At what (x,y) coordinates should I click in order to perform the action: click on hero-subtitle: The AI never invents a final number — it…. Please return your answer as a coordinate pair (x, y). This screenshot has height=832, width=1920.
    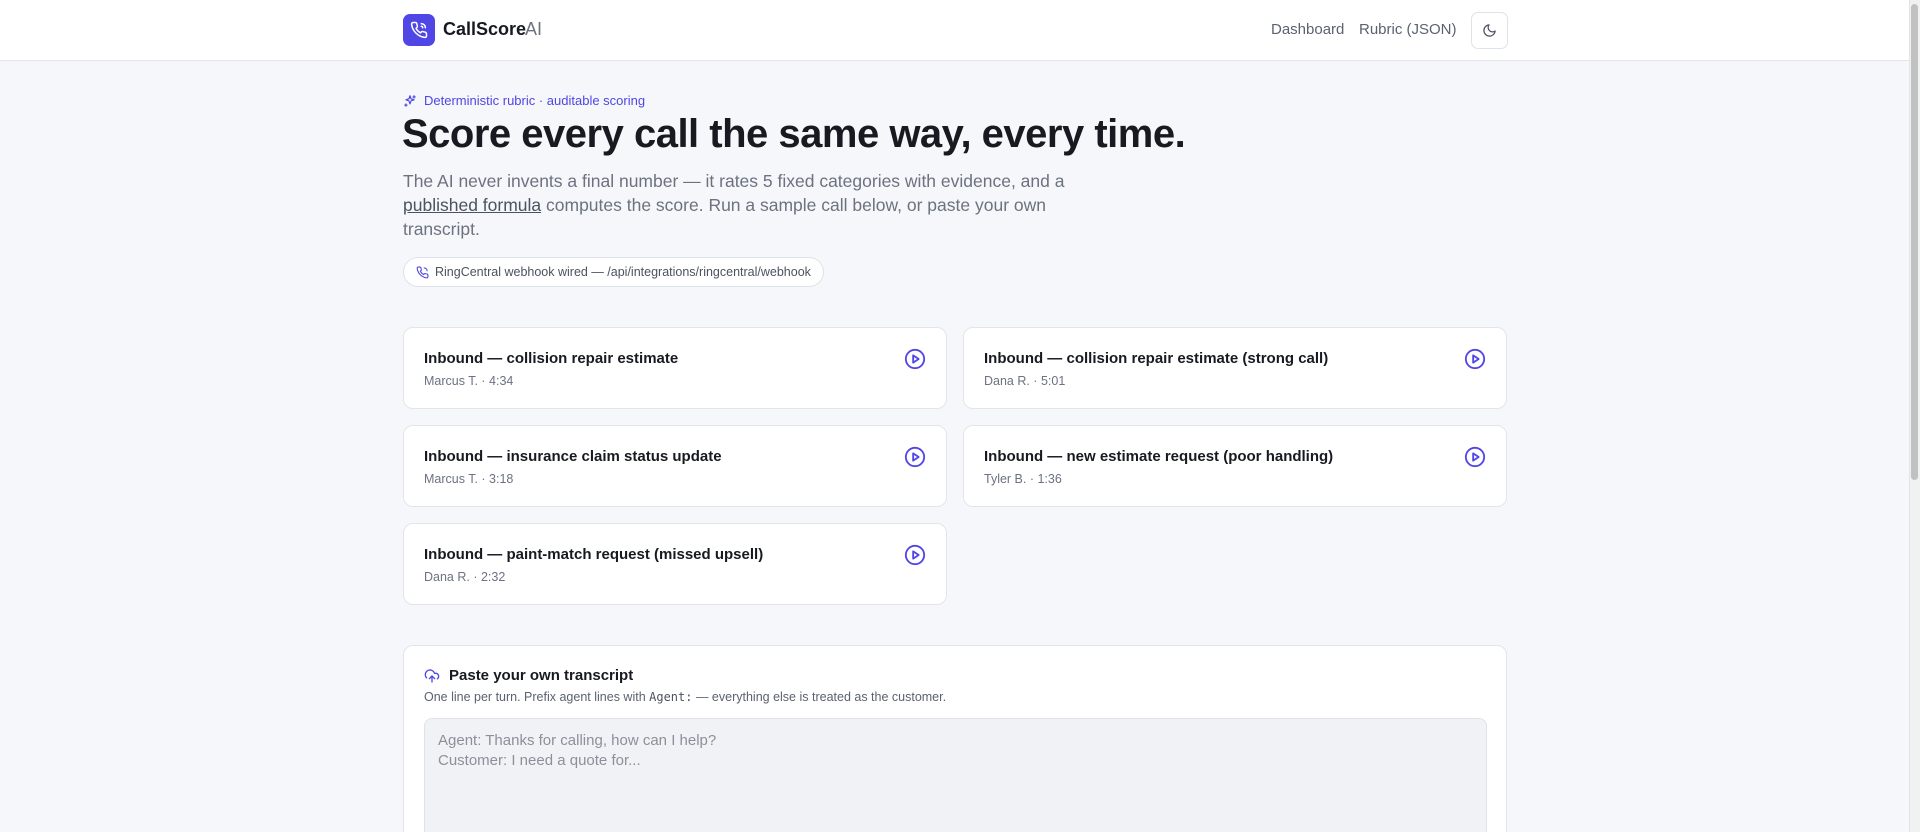
    Looking at the image, I should click on (743, 205).